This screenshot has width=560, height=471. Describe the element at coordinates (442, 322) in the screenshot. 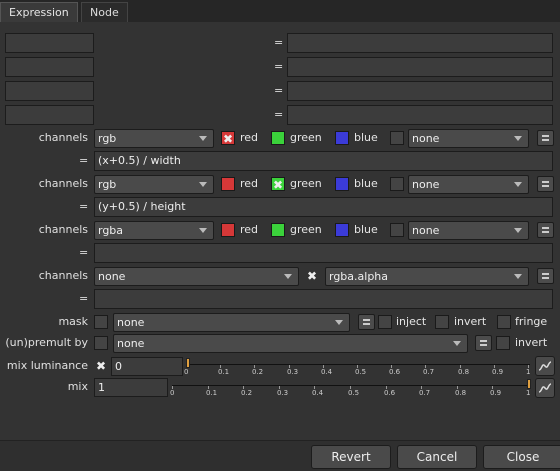

I see `mask-invert-checkbox` at that location.